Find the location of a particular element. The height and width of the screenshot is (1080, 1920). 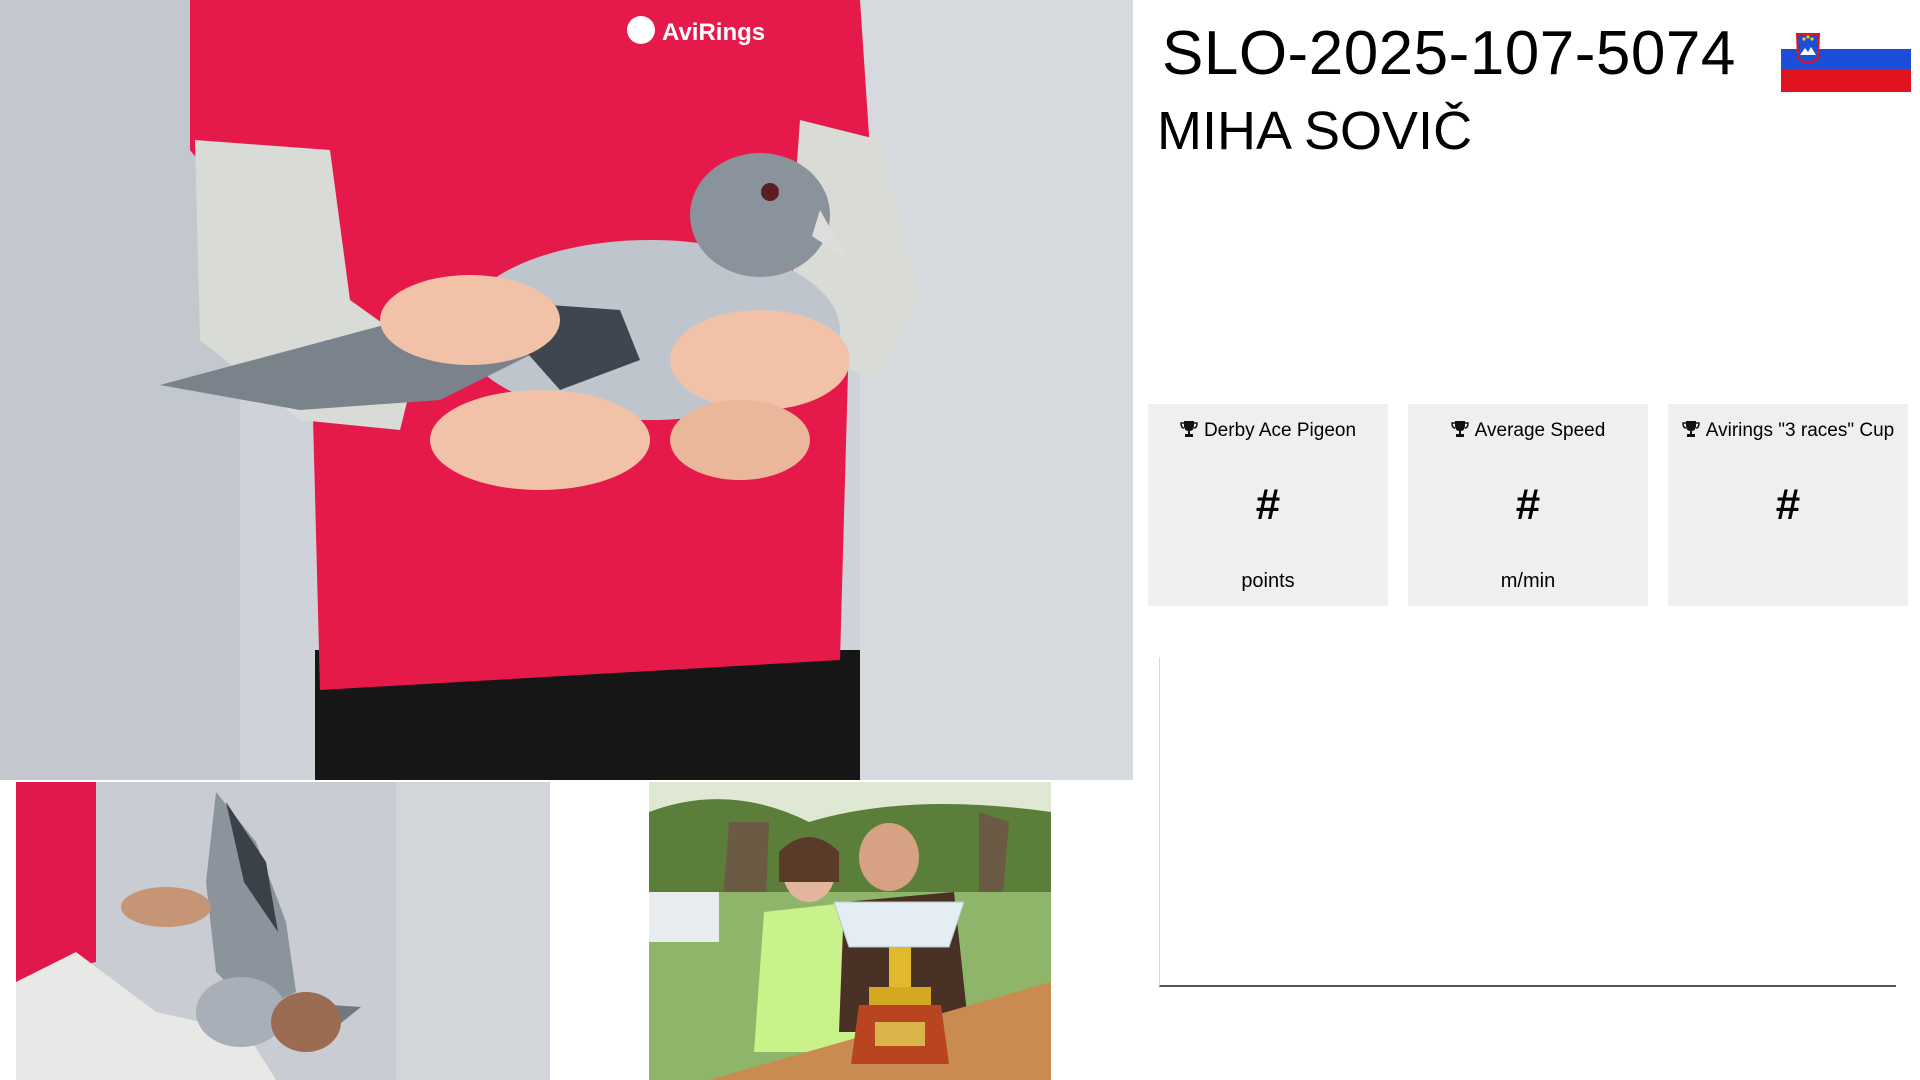

stat-unit-derby: points is located at coordinates (1268, 581).